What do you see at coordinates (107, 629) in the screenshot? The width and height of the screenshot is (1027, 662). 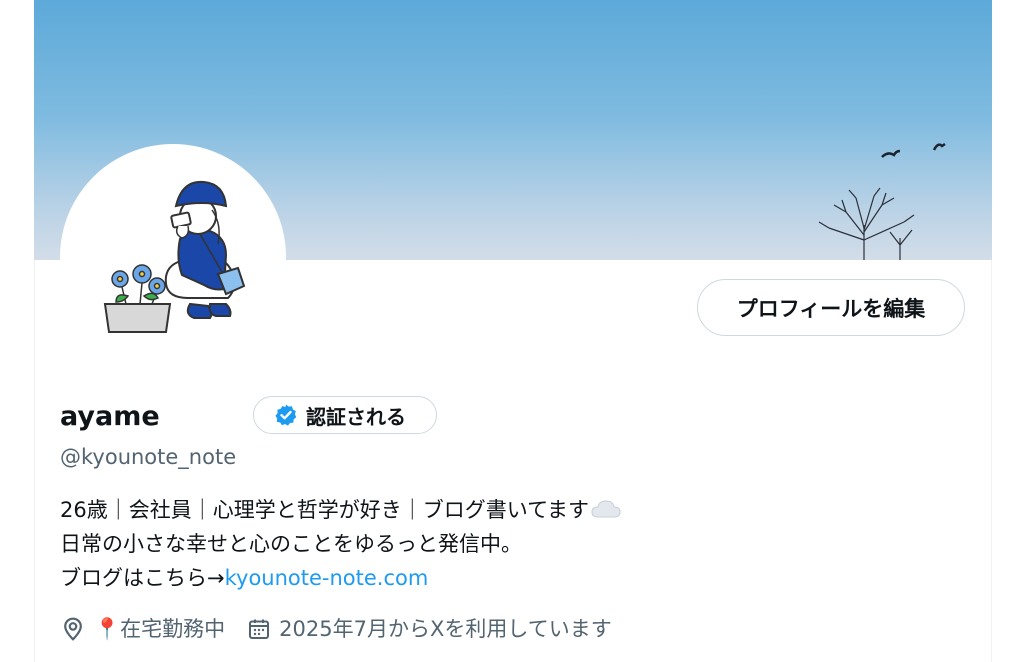 I see `location-pin-emoji: 📍` at bounding box center [107, 629].